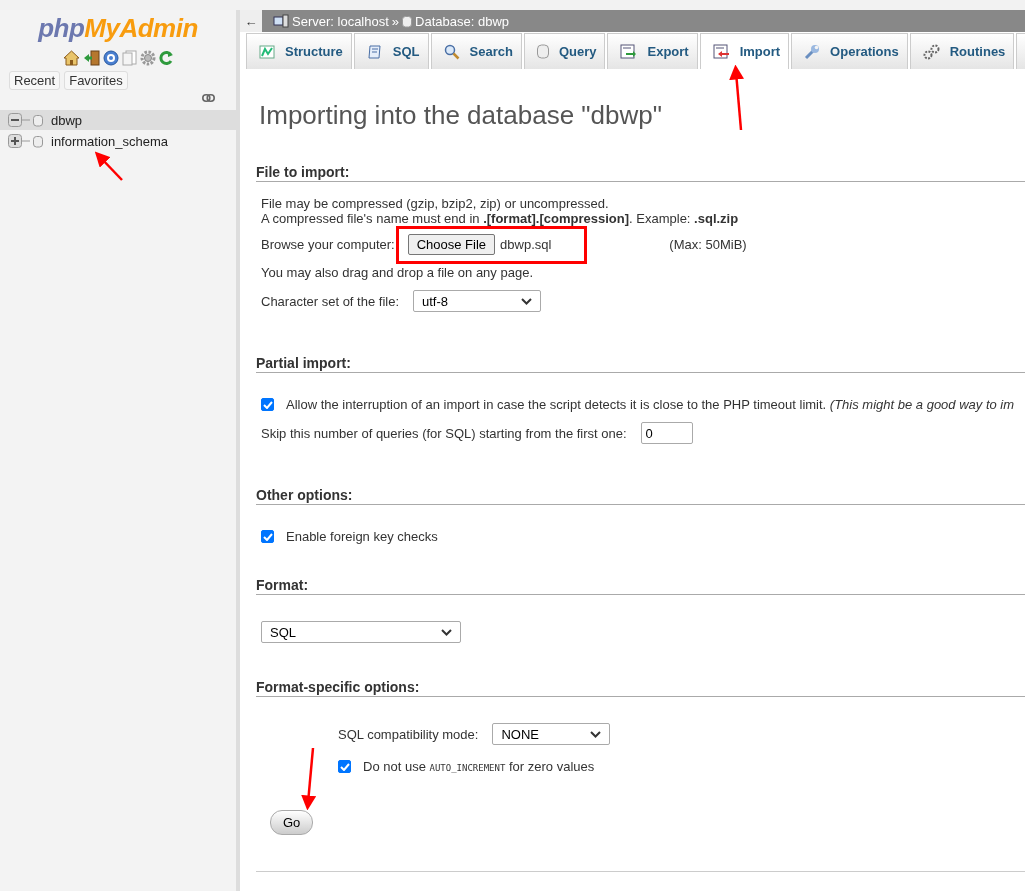 This screenshot has width=1025, height=891. What do you see at coordinates (281, 21) in the screenshot?
I see `server-icon` at bounding box center [281, 21].